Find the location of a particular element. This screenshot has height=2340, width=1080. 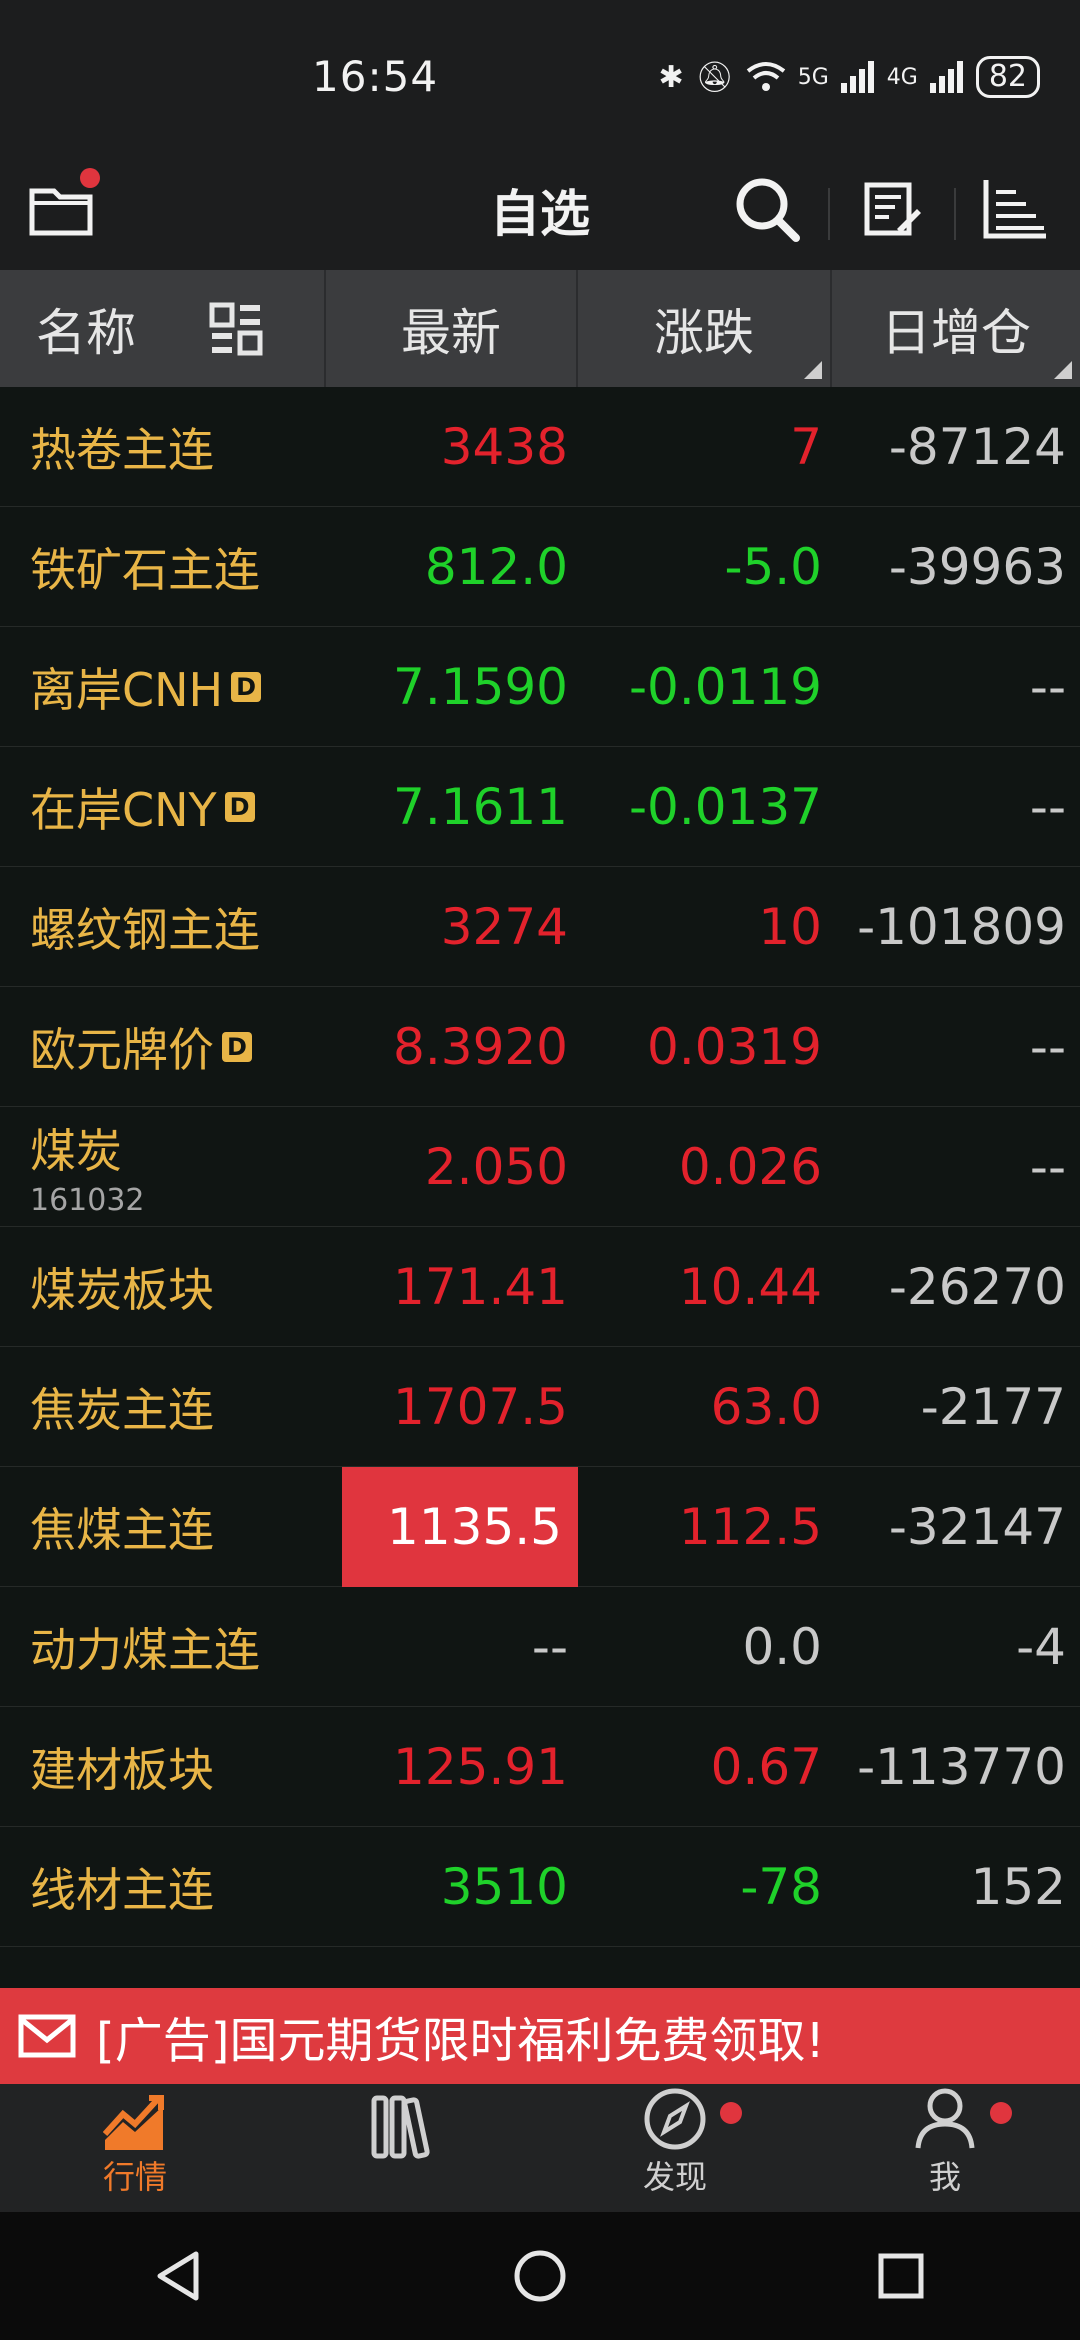

row-name: 煤炭 161032 is located at coordinates (163, 1166).